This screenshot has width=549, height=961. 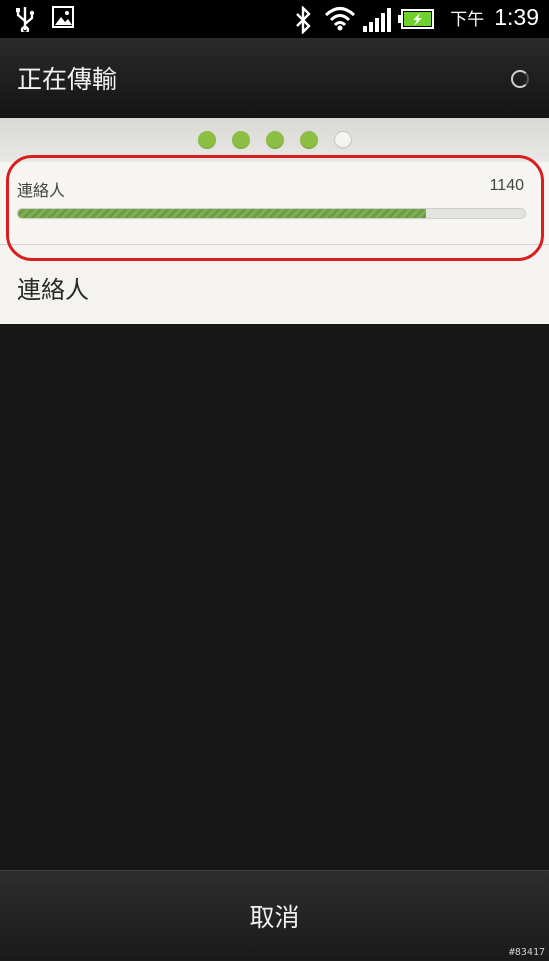 What do you see at coordinates (67, 79) in the screenshot?
I see `page-title: 正在傳輸` at bounding box center [67, 79].